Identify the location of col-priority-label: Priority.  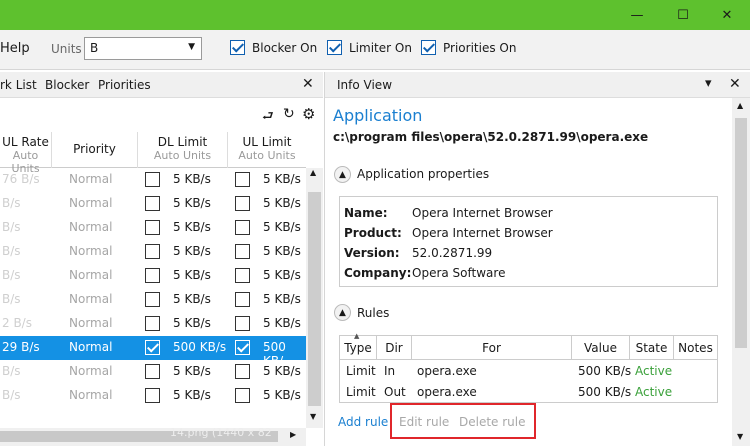
(94, 149).